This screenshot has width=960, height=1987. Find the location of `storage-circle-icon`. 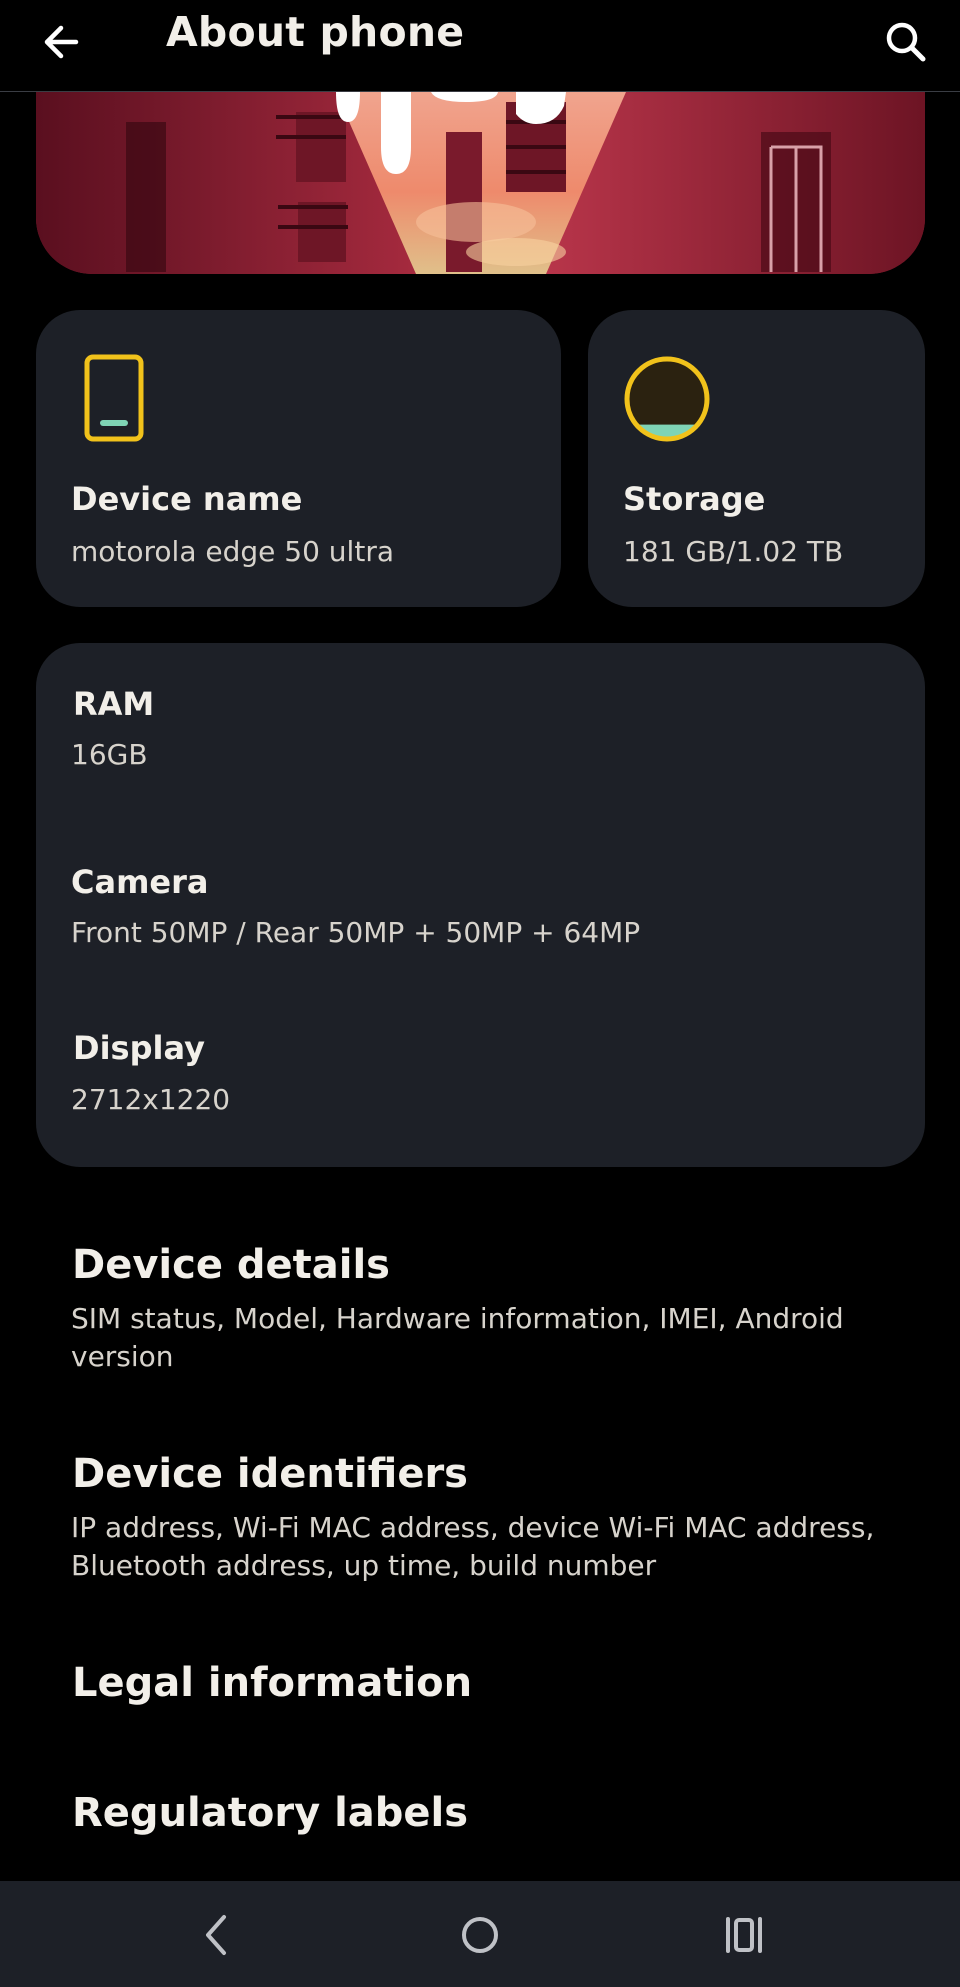

storage-circle-icon is located at coordinates (667, 399).